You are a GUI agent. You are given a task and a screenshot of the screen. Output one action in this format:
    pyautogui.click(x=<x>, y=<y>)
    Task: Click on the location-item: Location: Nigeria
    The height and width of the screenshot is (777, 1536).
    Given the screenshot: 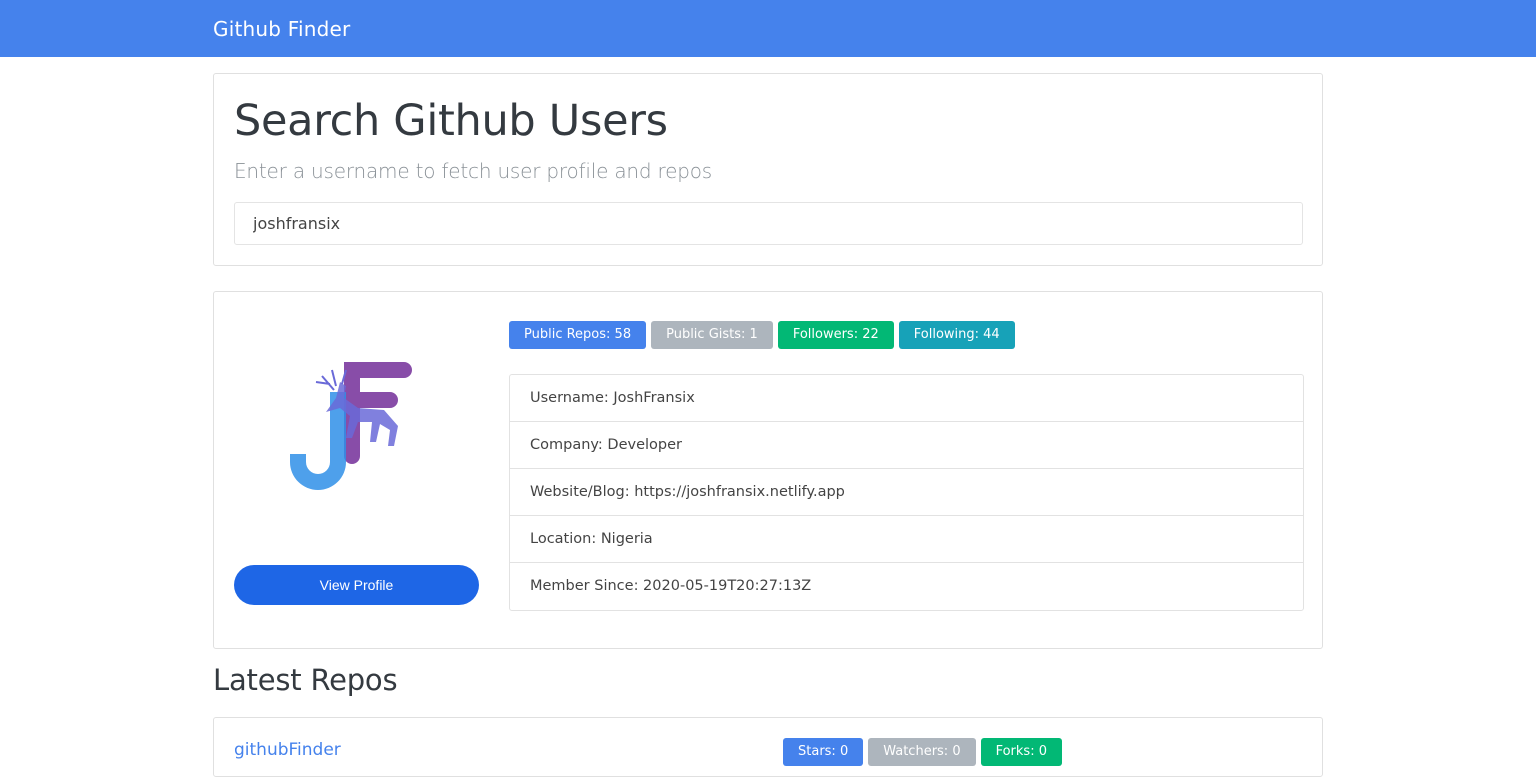 What is the action you would take?
    pyautogui.click(x=906, y=539)
    